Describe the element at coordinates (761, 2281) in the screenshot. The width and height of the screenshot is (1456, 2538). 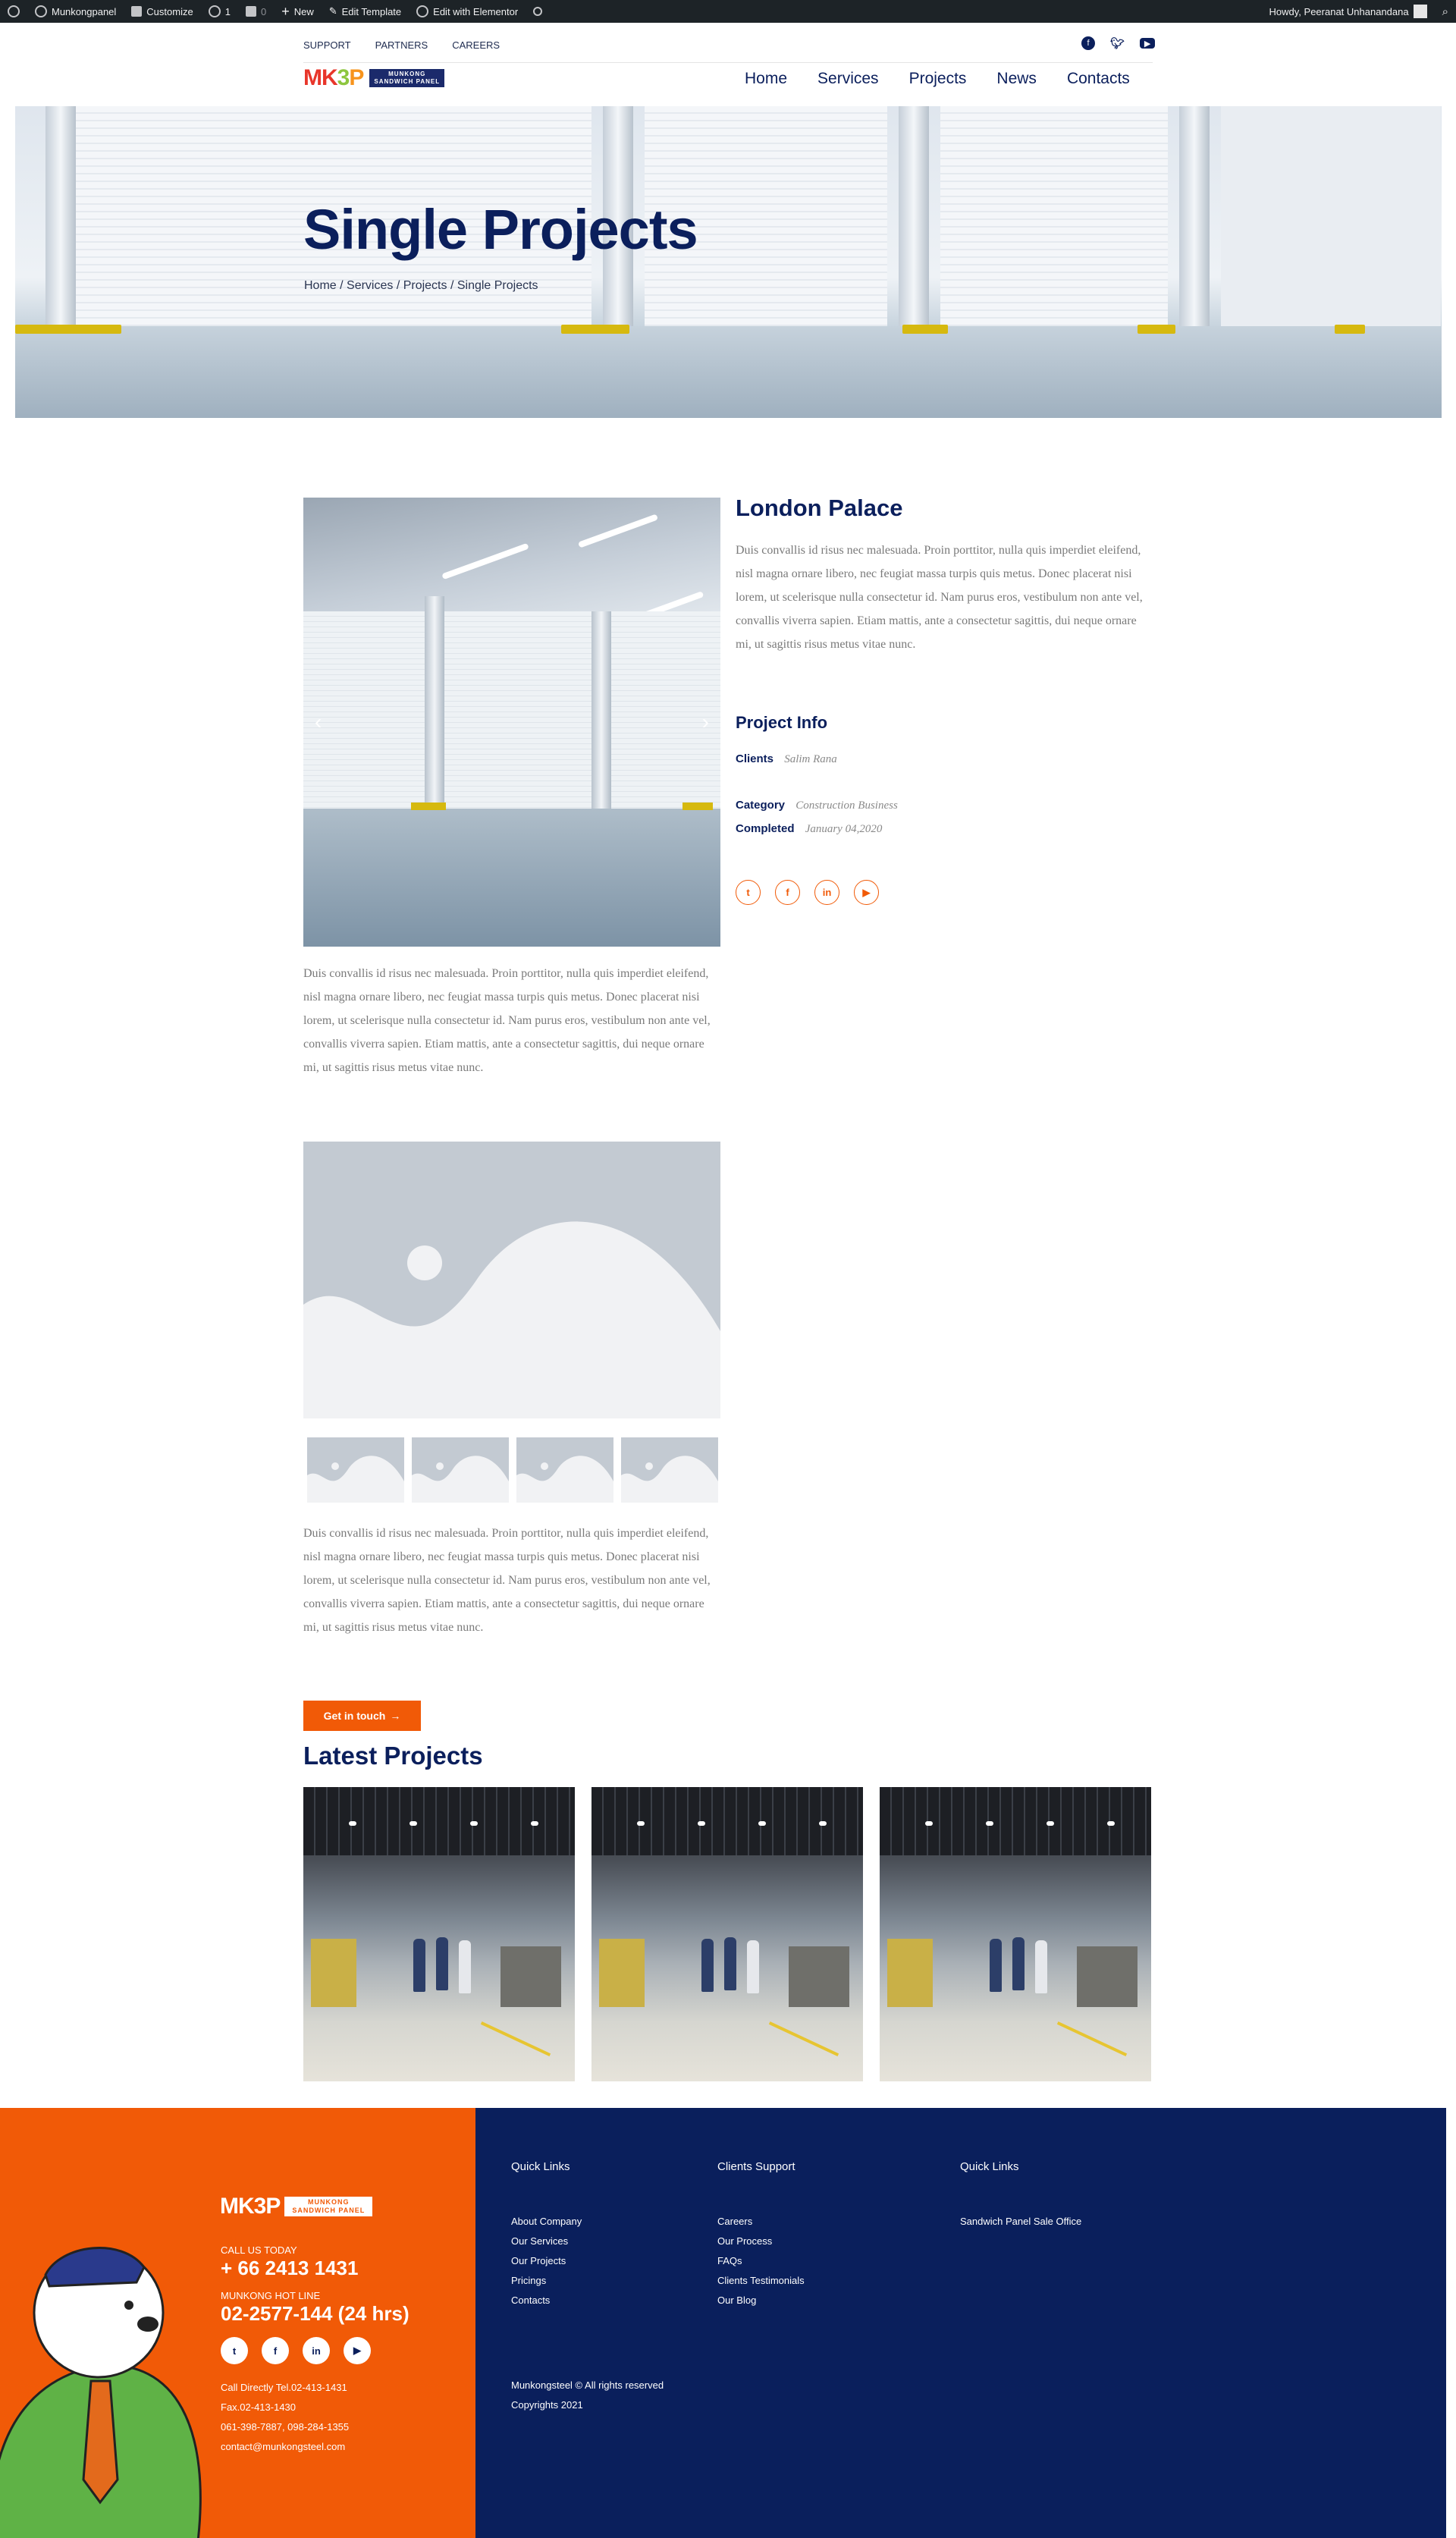
I see `footer-link: Clients Testimonials` at that location.